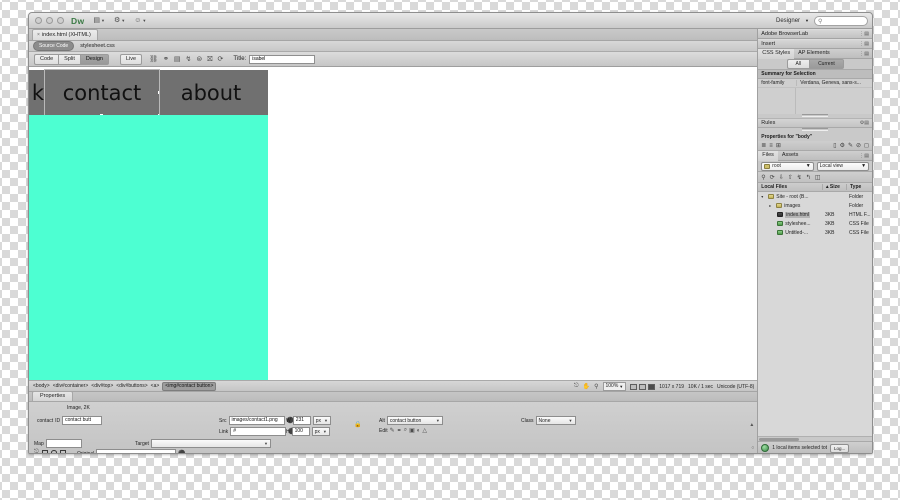 The image size is (900, 500). I want to click on related-file-stylesheet: stylesheet.css, so click(97, 46).